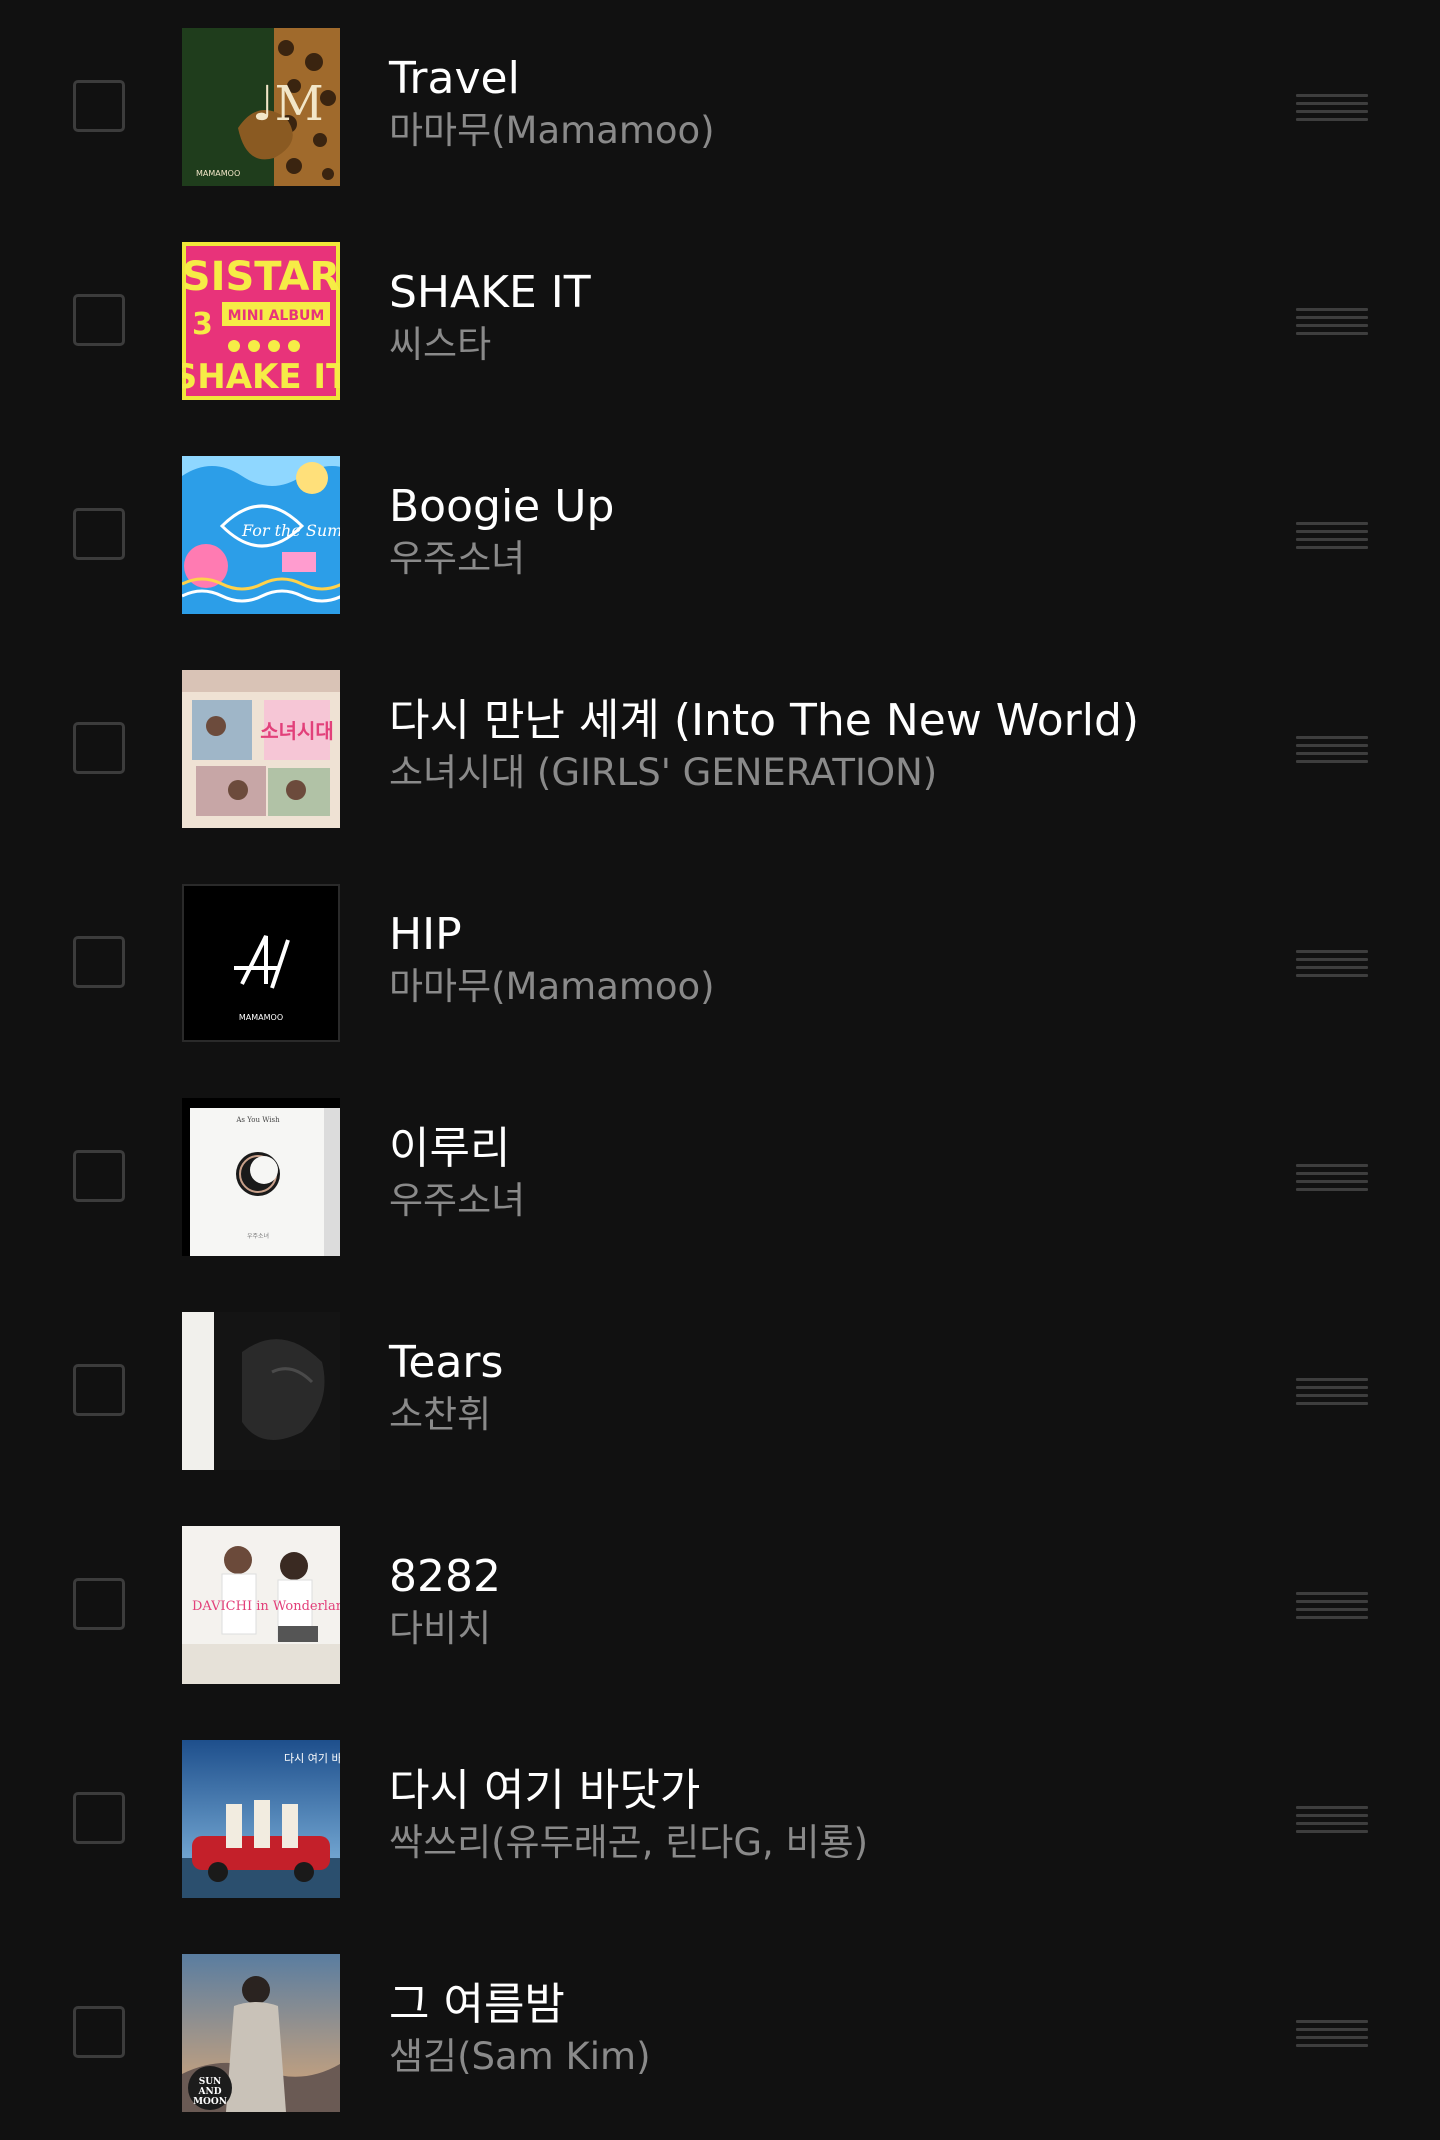 The height and width of the screenshot is (2140, 1440). What do you see at coordinates (258, 1236) in the screenshot?
I see `svg-text: 우주소녀` at bounding box center [258, 1236].